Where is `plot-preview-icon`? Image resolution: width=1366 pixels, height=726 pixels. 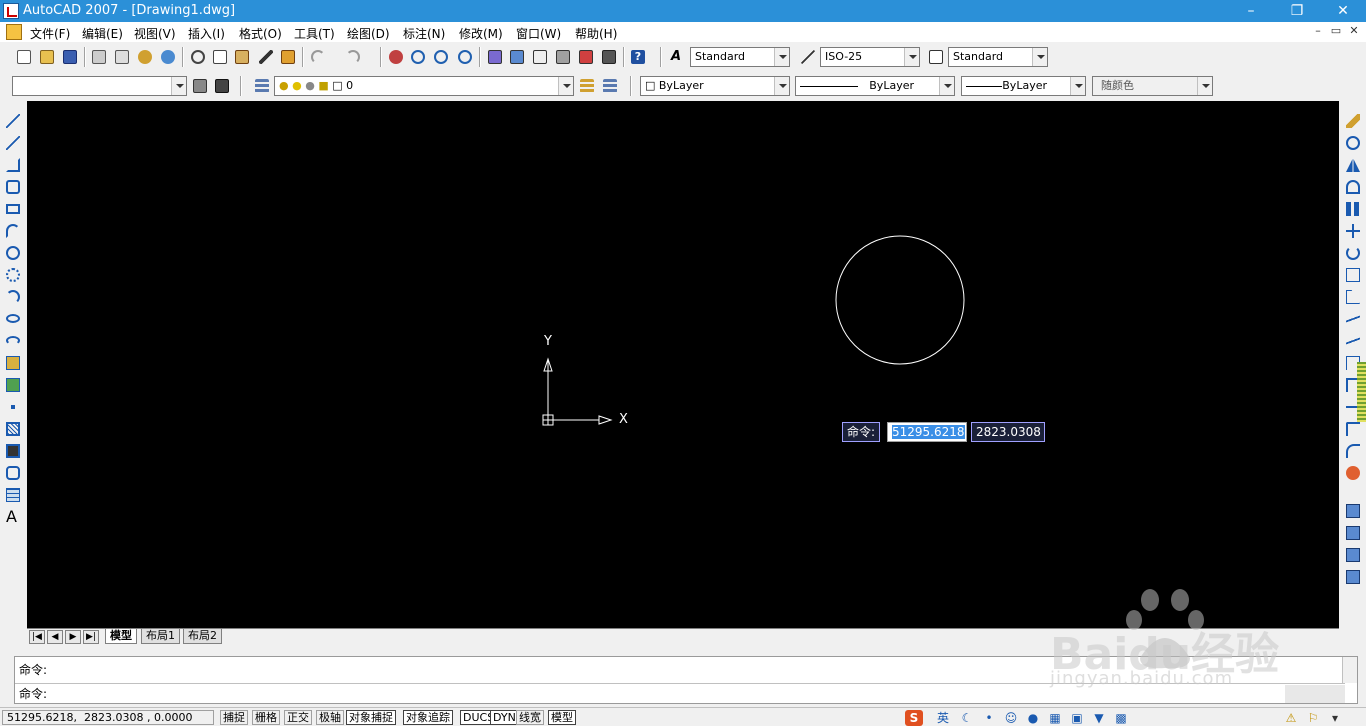
plot-preview-icon is located at coordinates (122, 57).